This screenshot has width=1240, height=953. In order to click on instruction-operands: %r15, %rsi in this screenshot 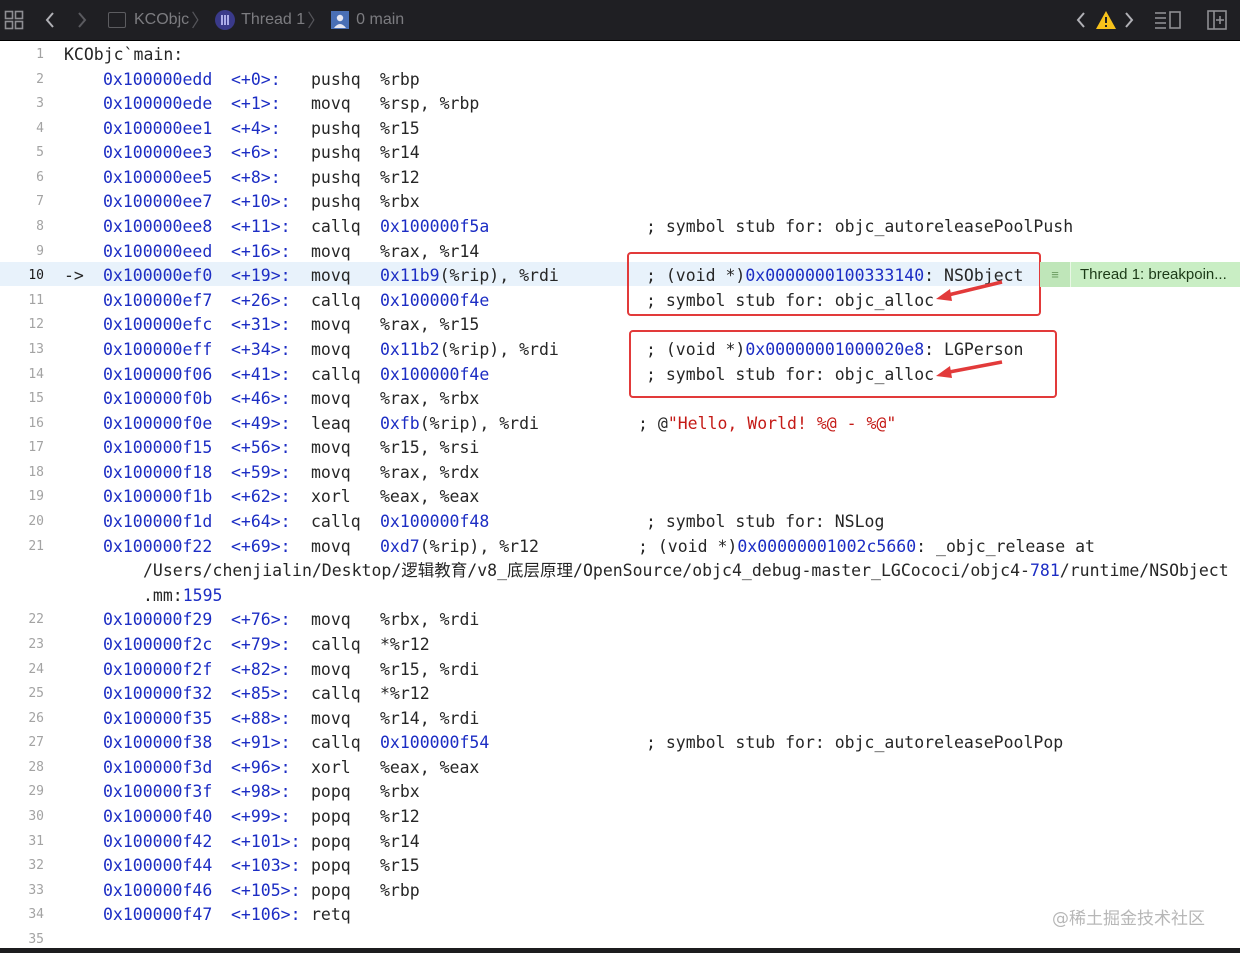, I will do `click(430, 448)`.